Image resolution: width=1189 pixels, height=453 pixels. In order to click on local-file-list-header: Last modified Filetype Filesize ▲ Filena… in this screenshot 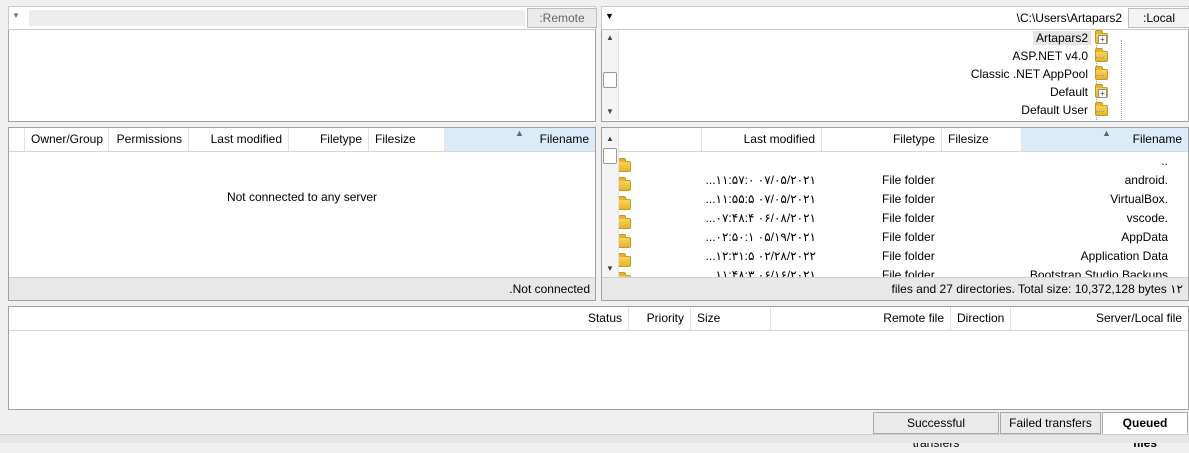, I will do `click(895, 140)`.